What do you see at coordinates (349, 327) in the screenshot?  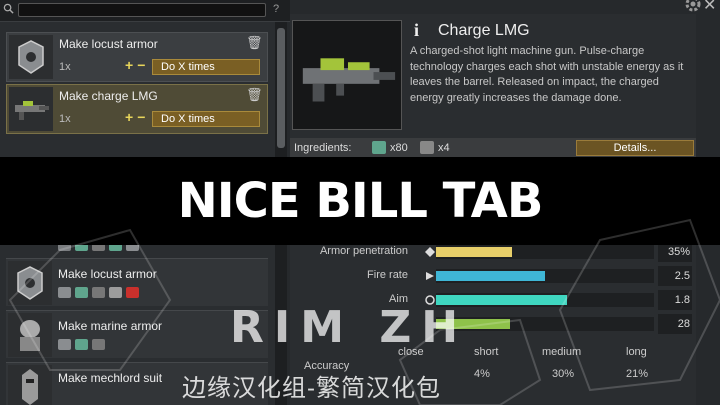 I see `watermark-logo: RIM ZH` at bounding box center [349, 327].